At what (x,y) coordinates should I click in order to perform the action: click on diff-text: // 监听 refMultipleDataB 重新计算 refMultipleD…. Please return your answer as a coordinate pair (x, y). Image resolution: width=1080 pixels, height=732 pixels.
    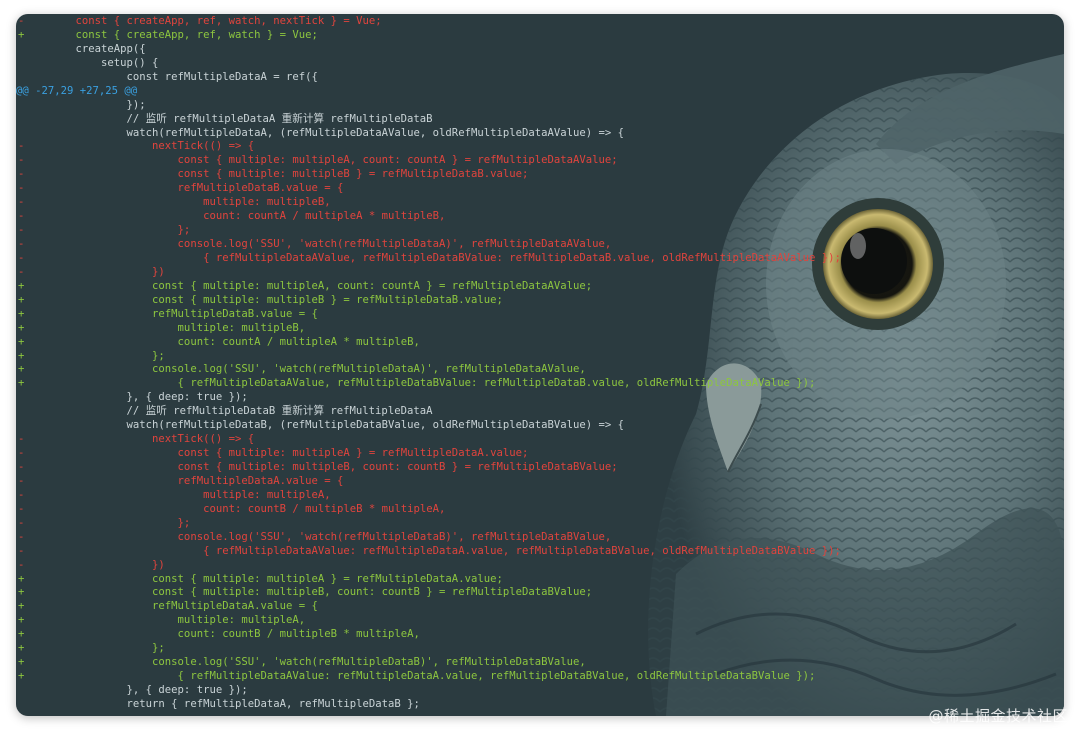
    Looking at the image, I should click on (241, 411).